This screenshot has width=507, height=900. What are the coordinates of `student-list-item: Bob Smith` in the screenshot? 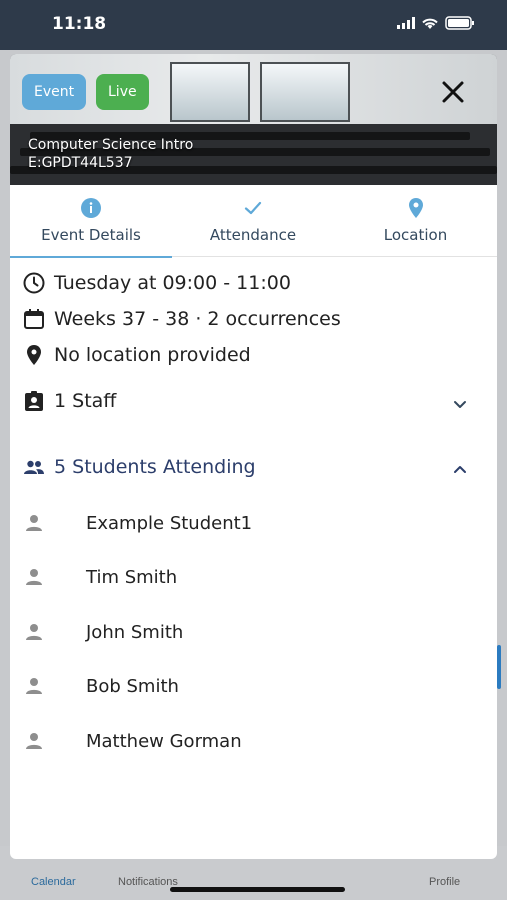 It's located at (100, 686).